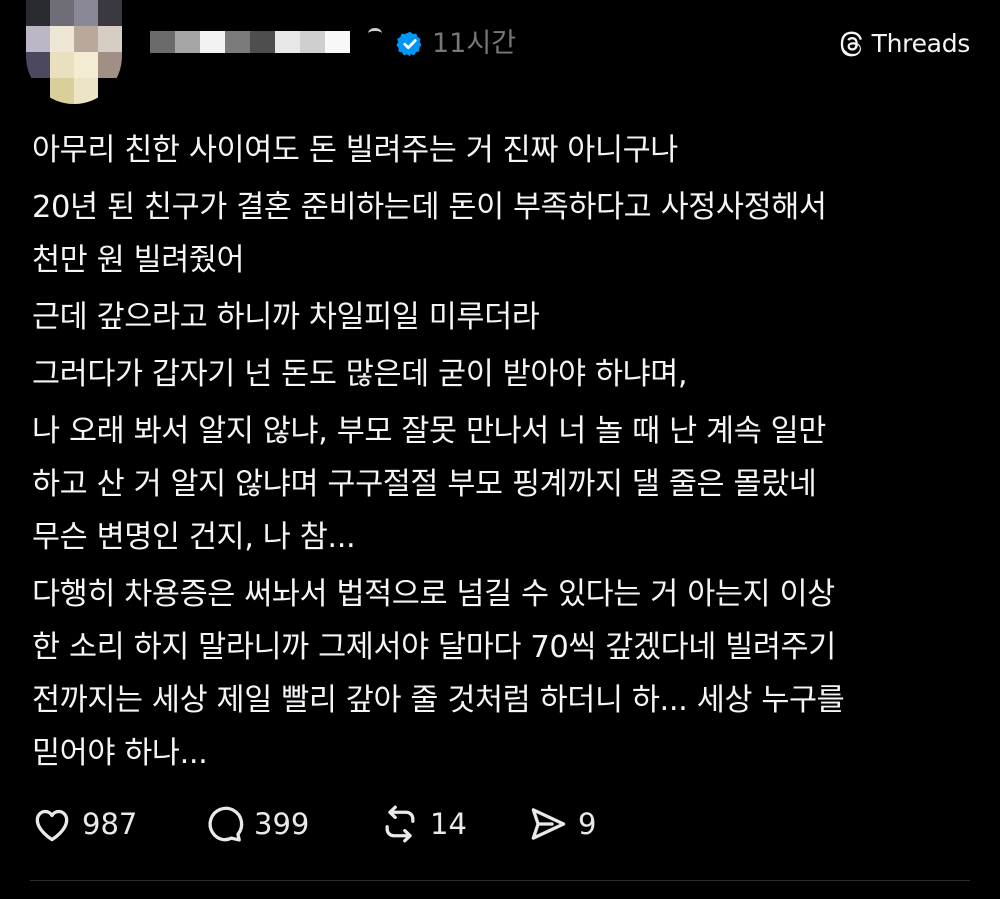  Describe the element at coordinates (448, 824) in the screenshot. I see `repost-count: 14` at that location.